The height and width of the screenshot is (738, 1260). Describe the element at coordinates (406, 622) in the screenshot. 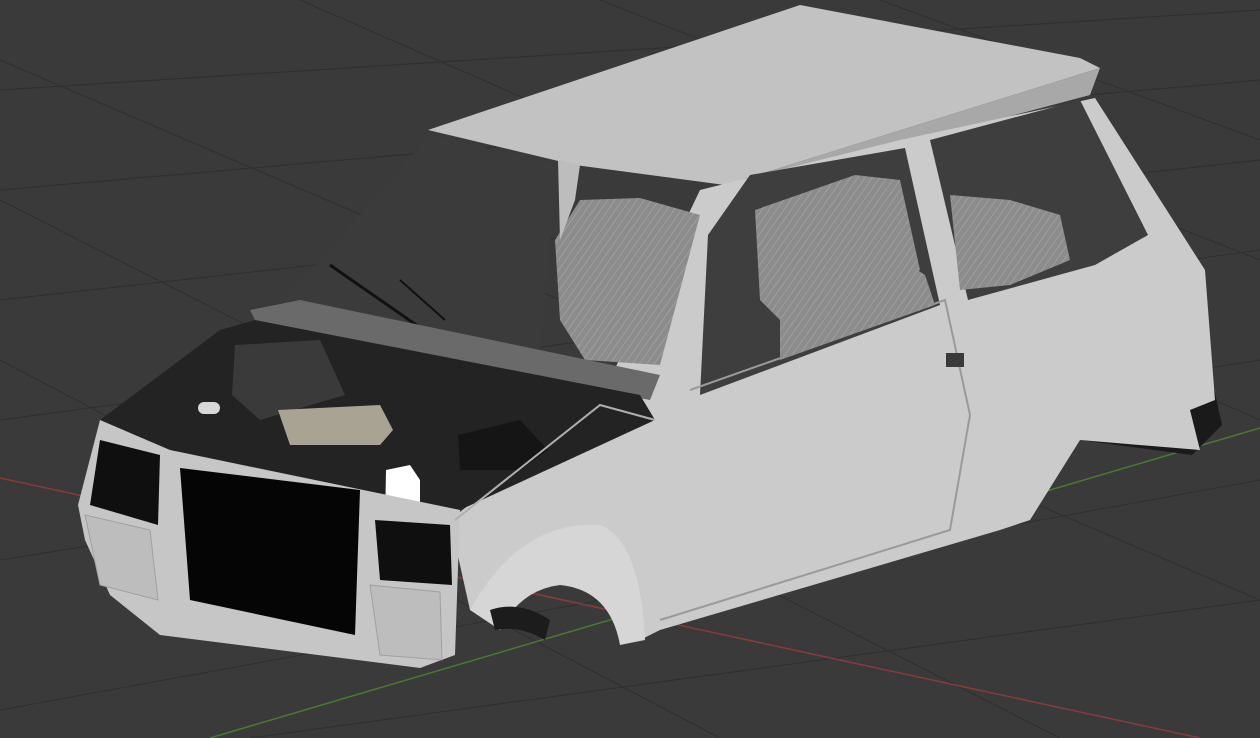

I see `right-headlight-lens` at that location.